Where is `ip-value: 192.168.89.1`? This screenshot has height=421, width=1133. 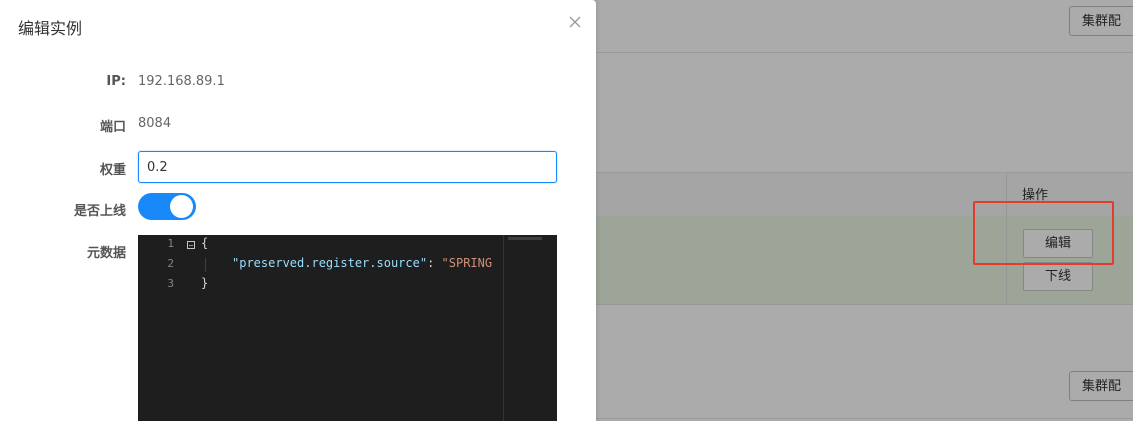
ip-value: 192.168.89.1 is located at coordinates (181, 81).